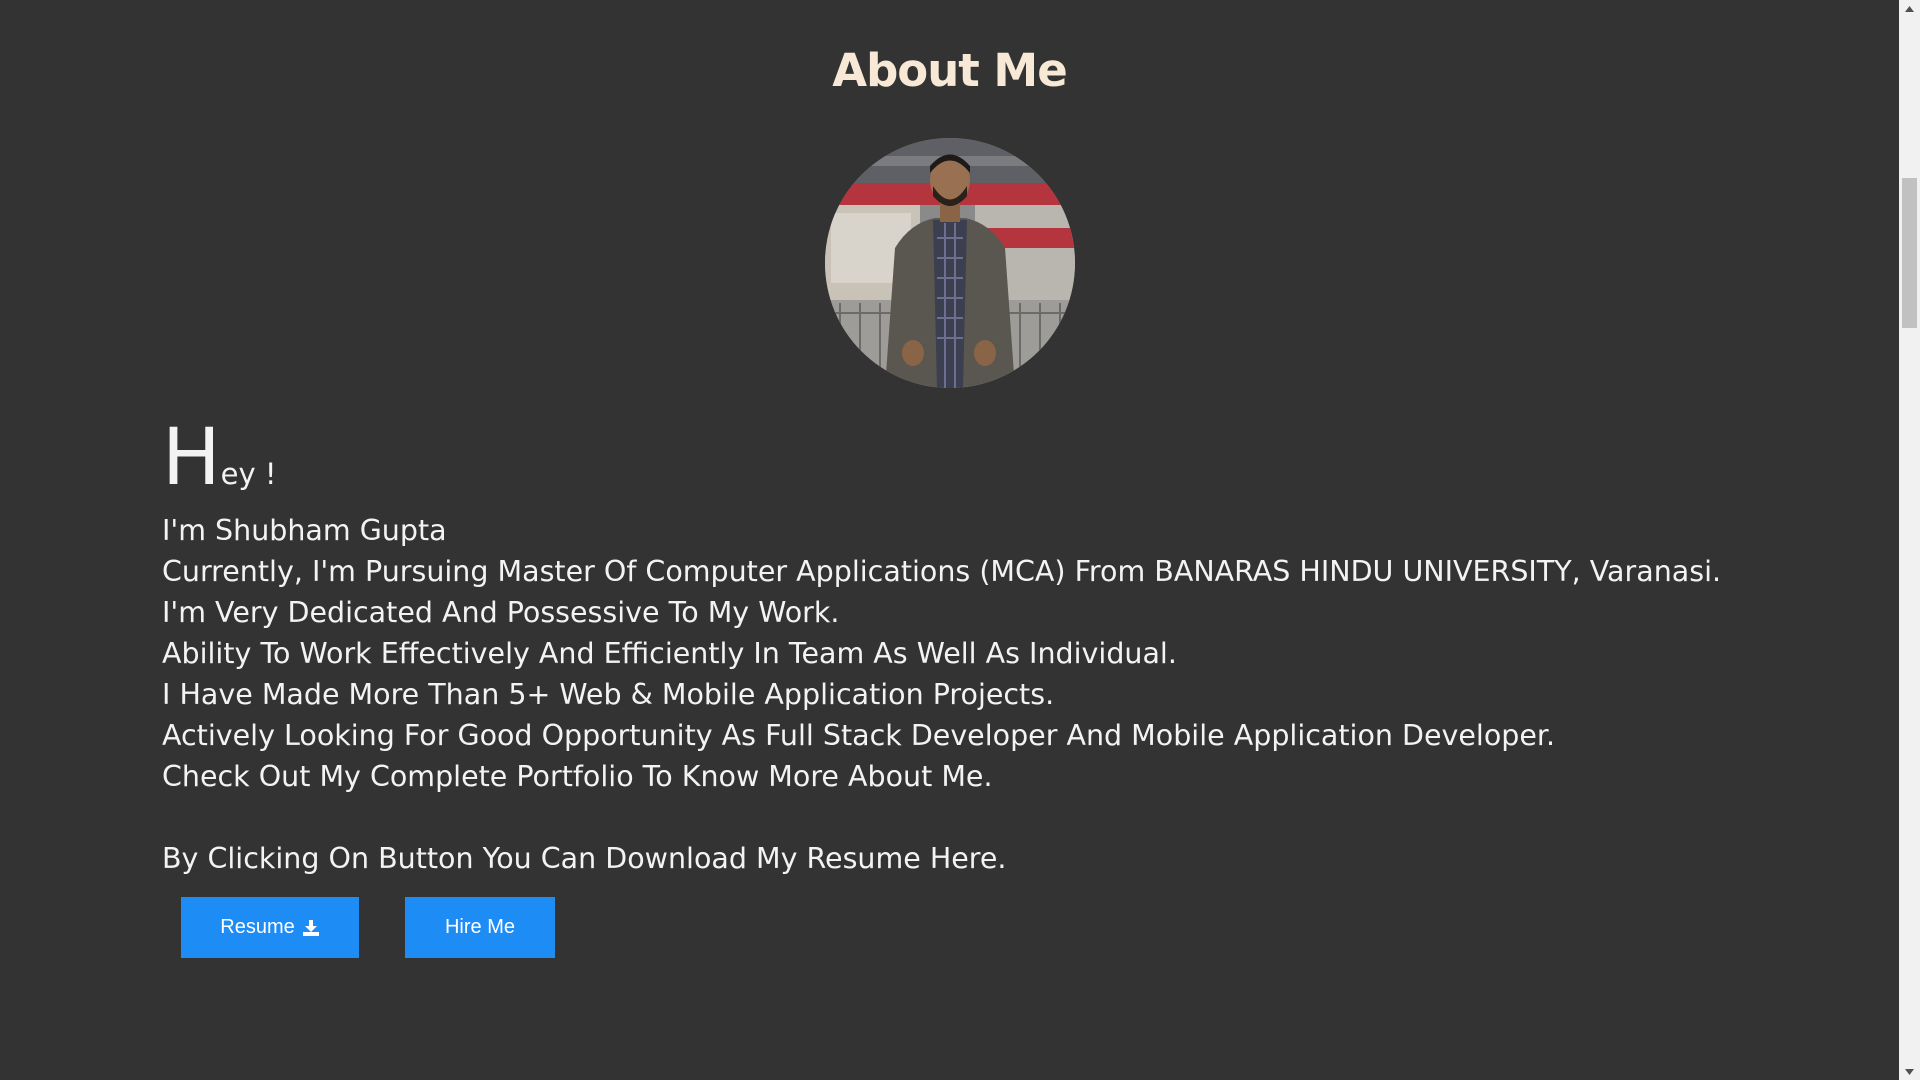  I want to click on intro-name: I'm Shubham Gupta, so click(304, 530).